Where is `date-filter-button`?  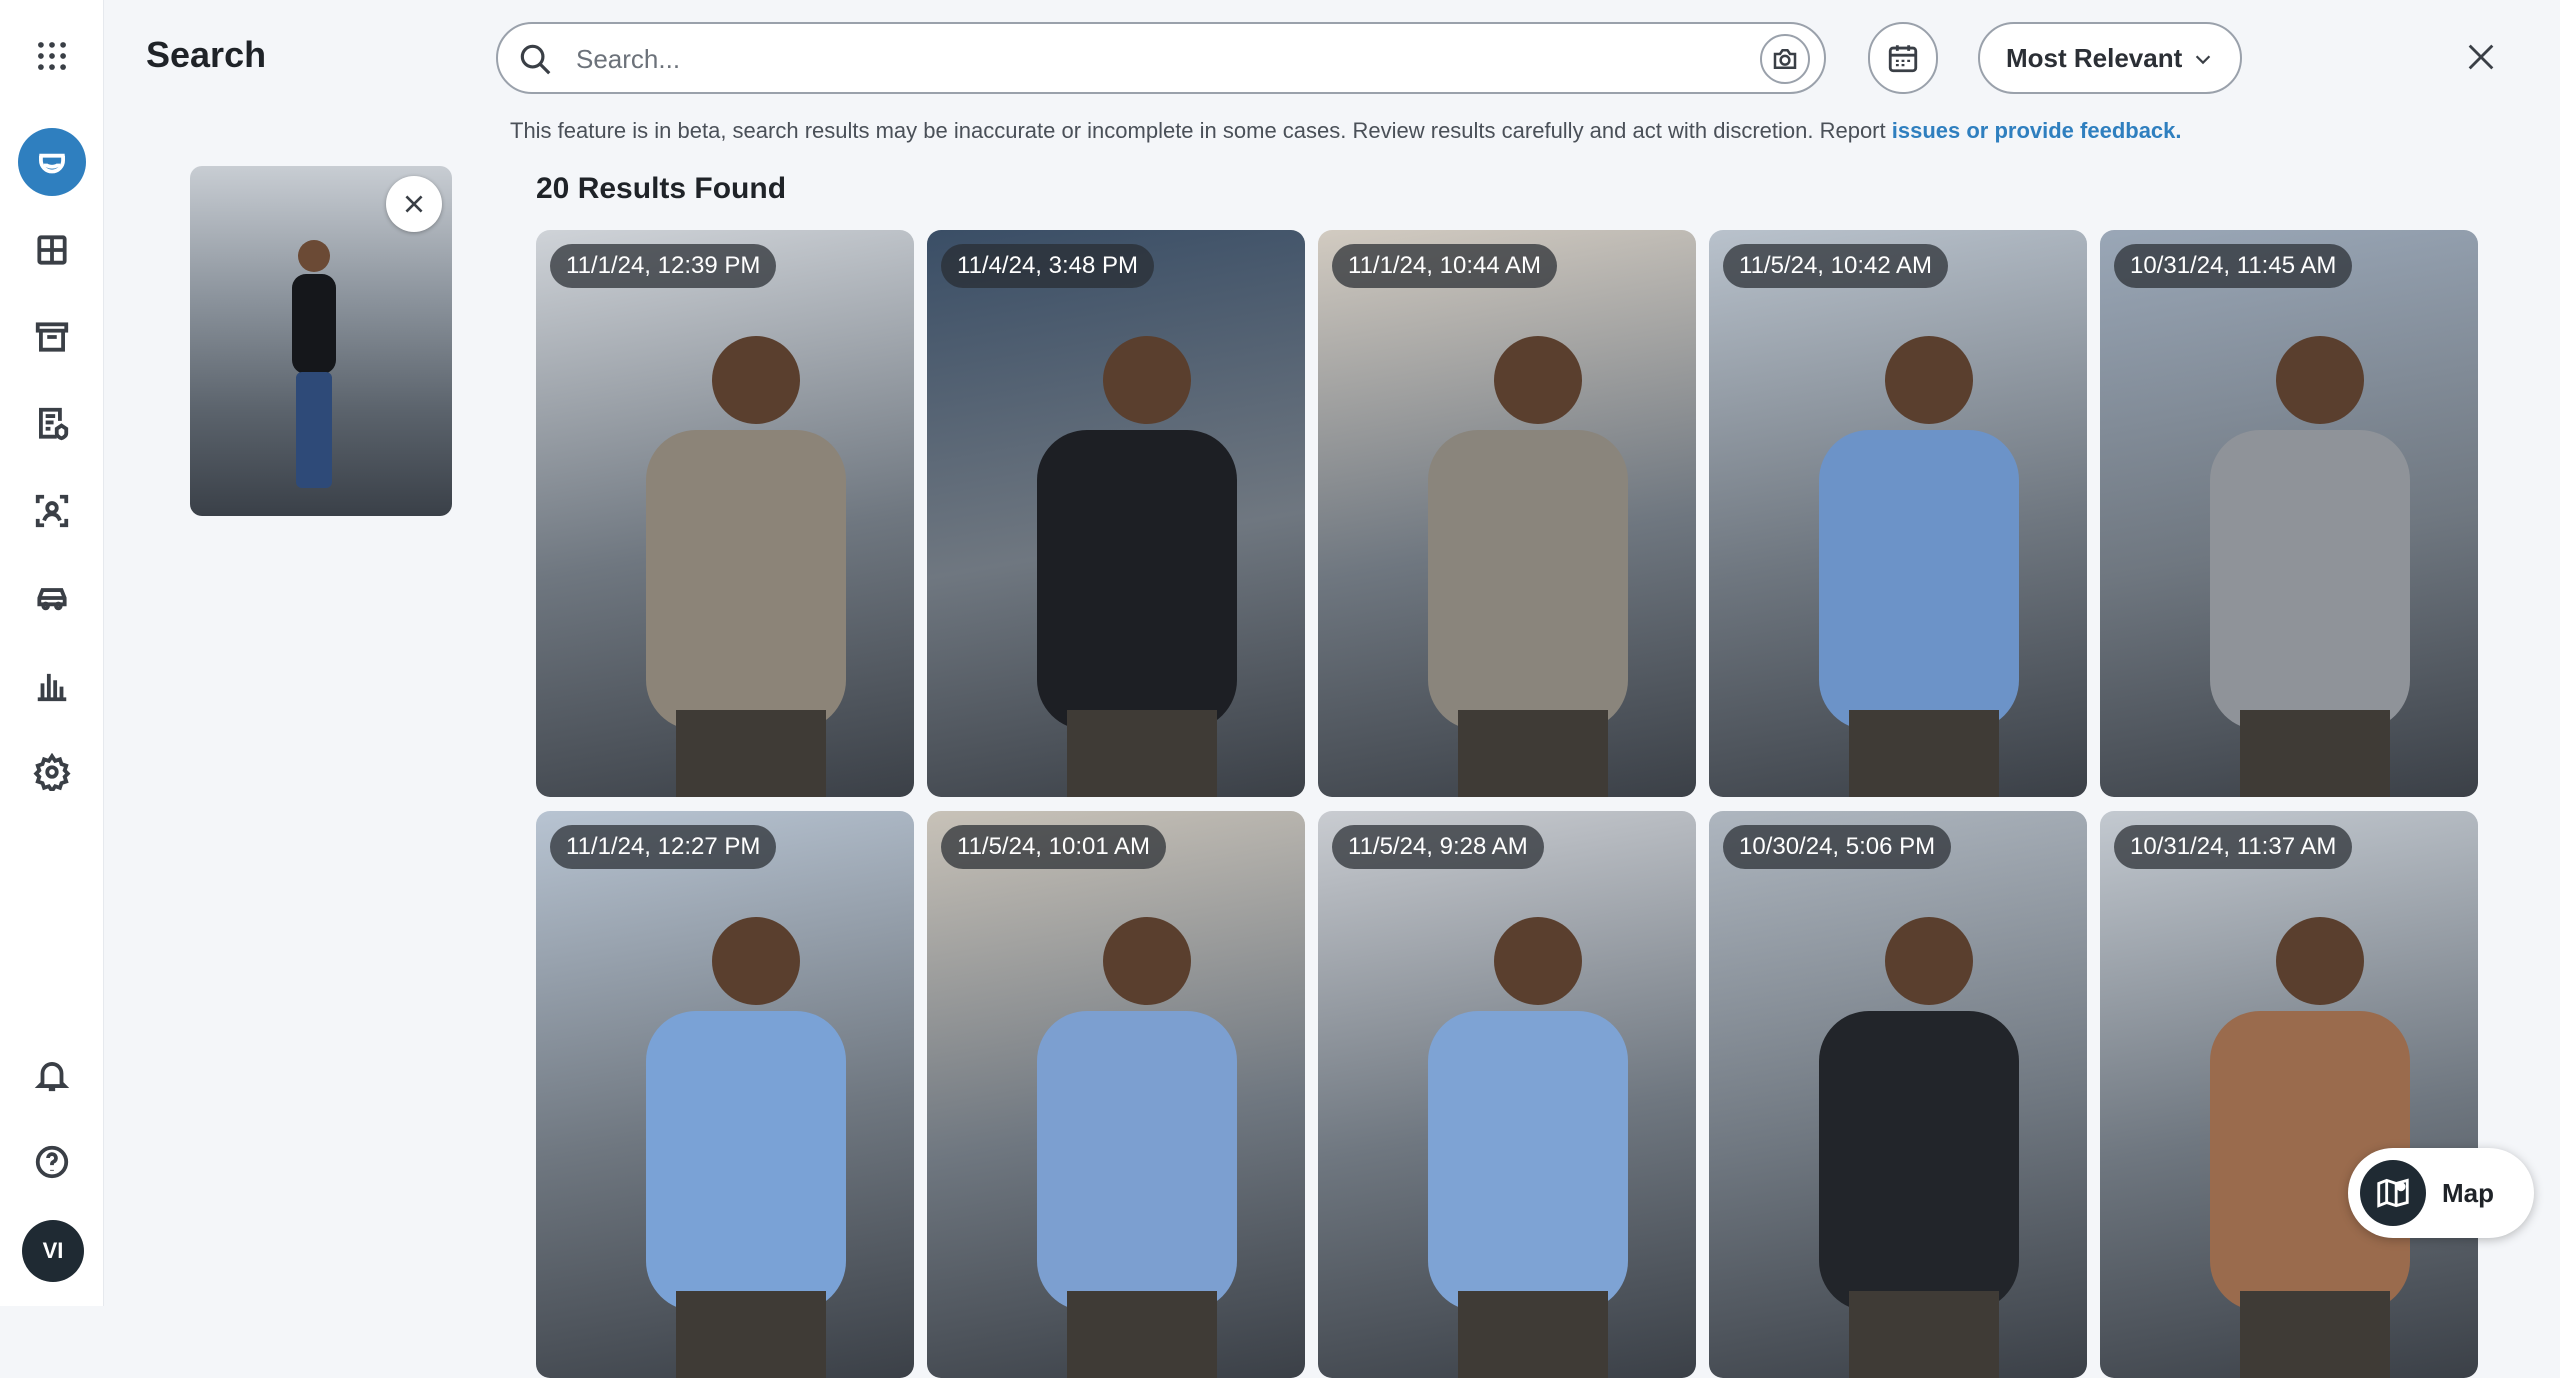
date-filter-button is located at coordinates (1903, 58).